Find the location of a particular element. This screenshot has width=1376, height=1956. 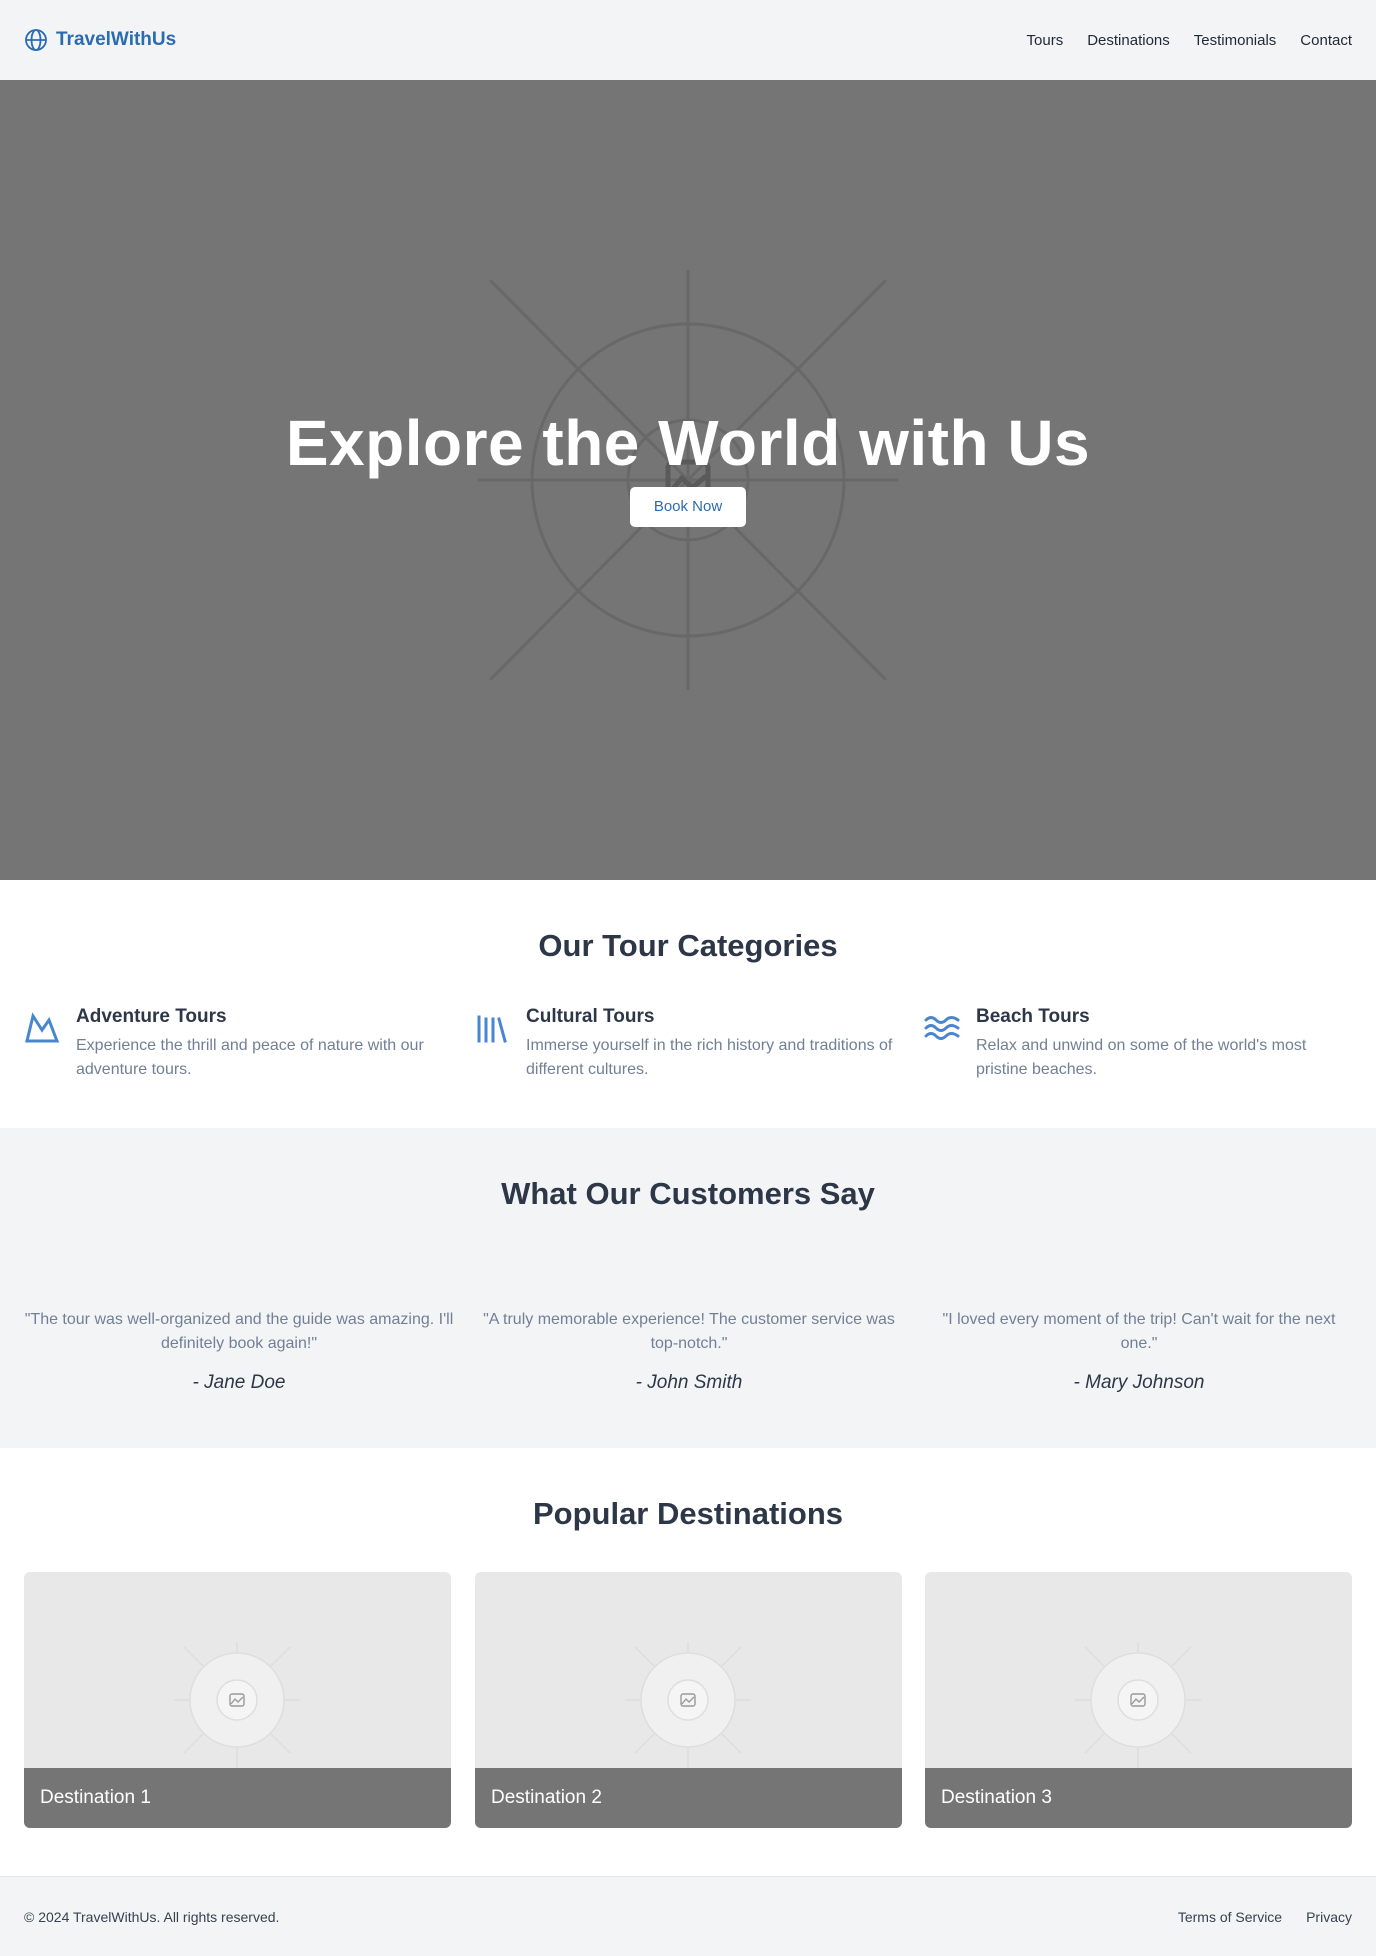

category-title: Beach Tours is located at coordinates (1033, 1016).